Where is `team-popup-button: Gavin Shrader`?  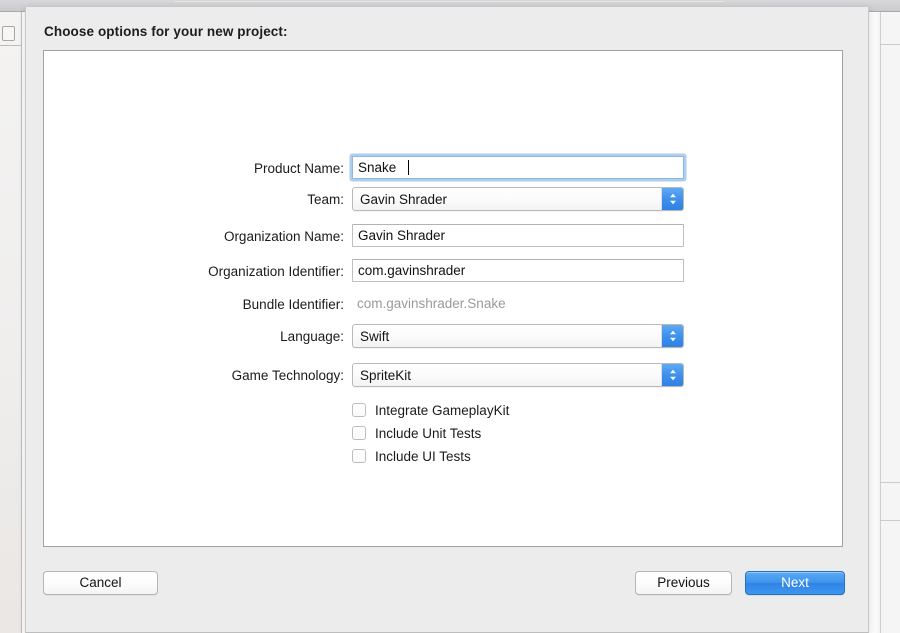
team-popup-button: Gavin Shrader is located at coordinates (518, 199).